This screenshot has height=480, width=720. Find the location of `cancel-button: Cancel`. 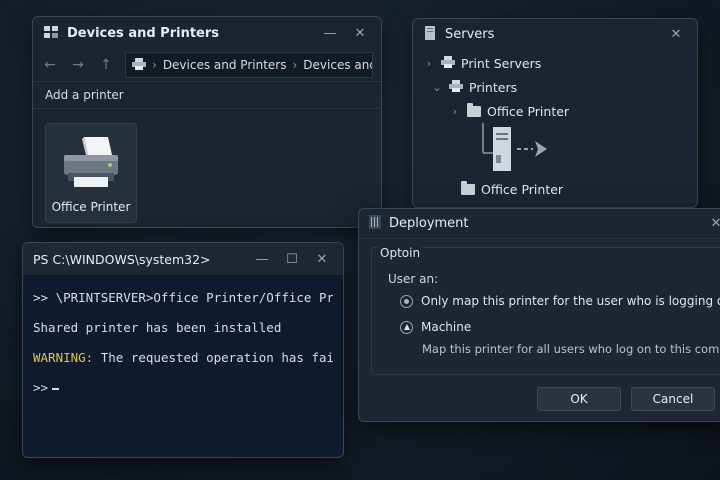

cancel-button: Cancel is located at coordinates (673, 399).